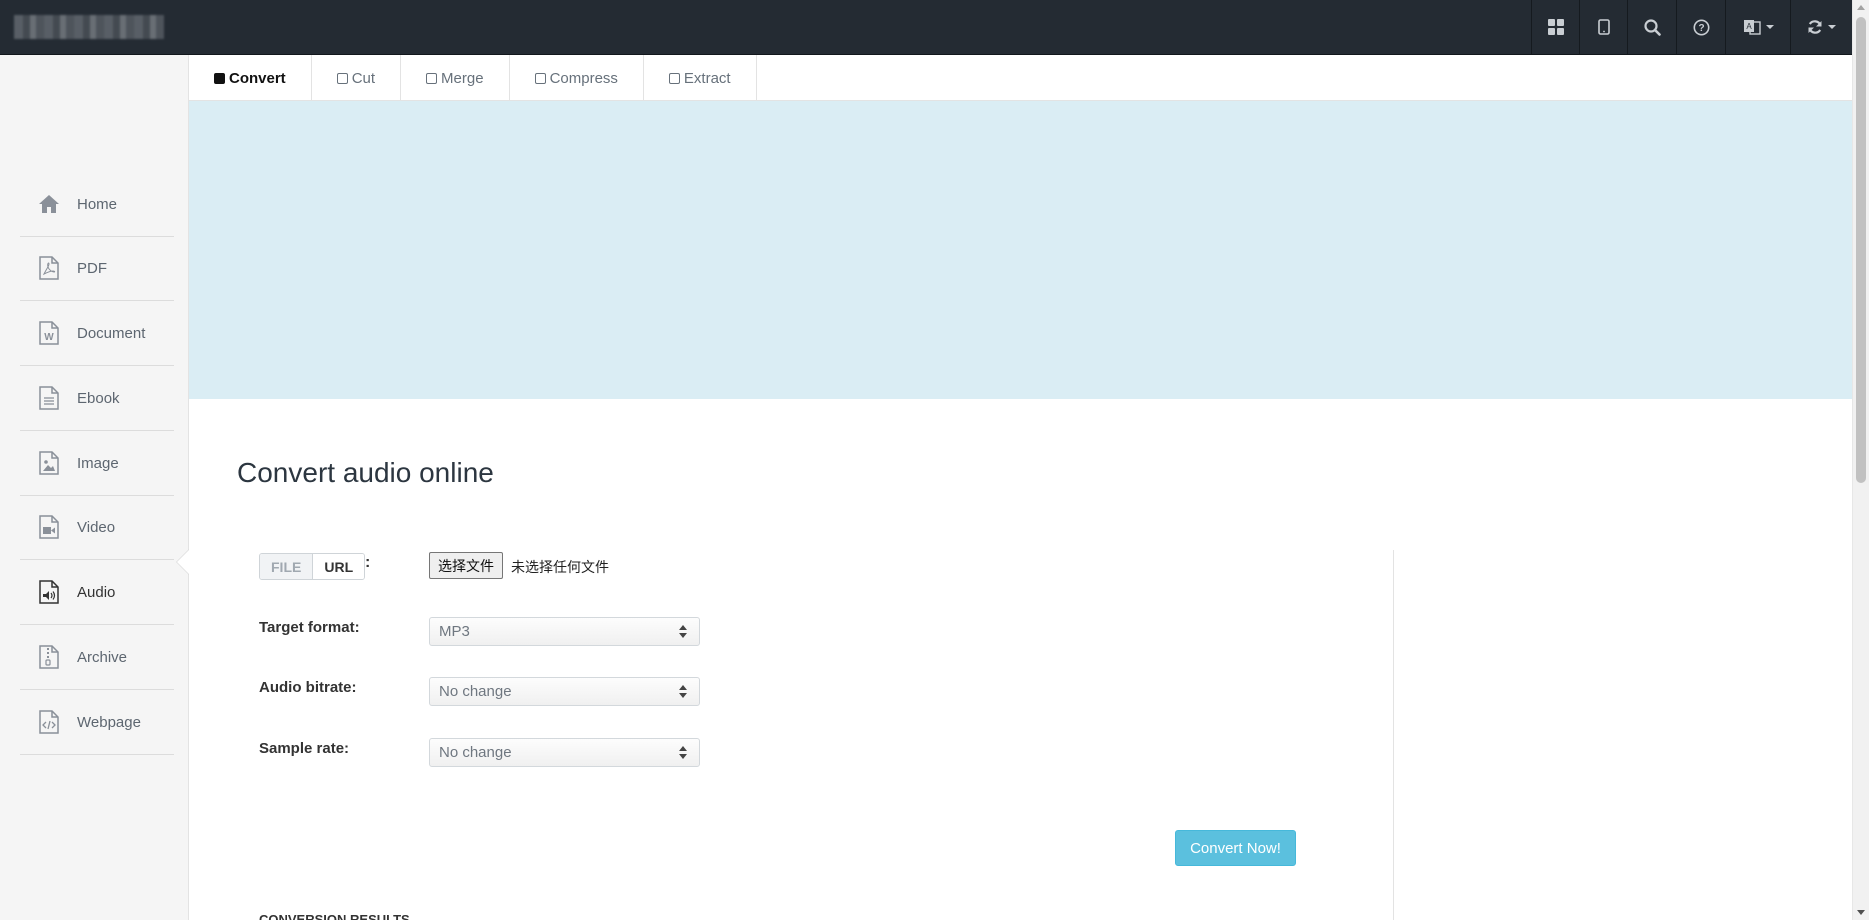 The image size is (1869, 920). Describe the element at coordinates (339, 566) in the screenshot. I see `url-source-button: URL` at that location.